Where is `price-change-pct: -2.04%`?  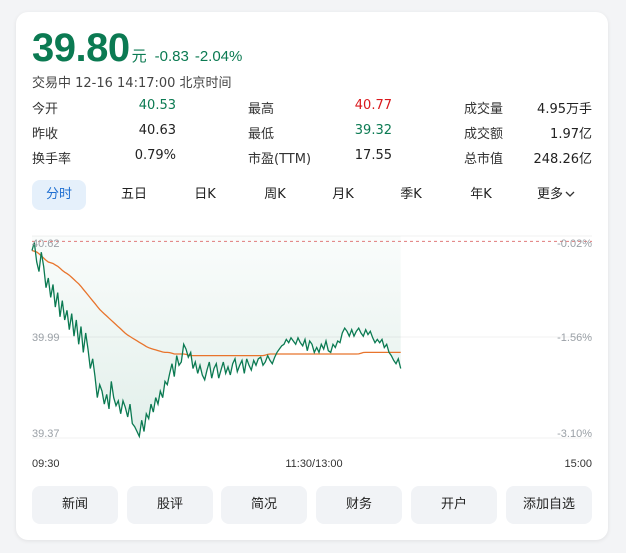 price-change-pct: -2.04% is located at coordinates (218, 56).